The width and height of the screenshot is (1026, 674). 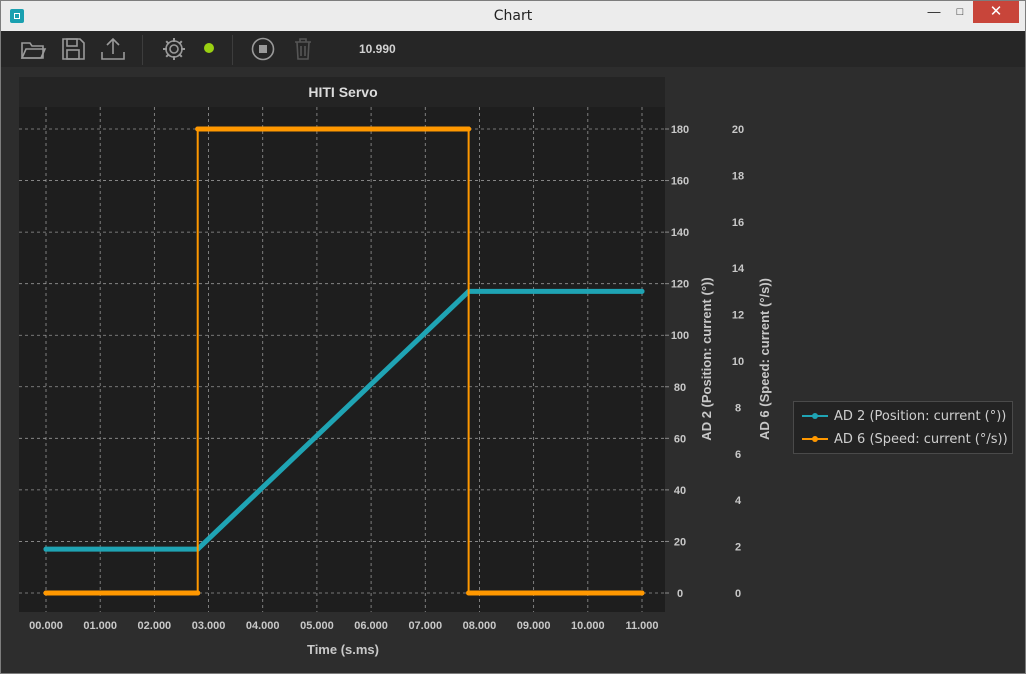 I want to click on y-right-axis-ticks: 0 2 4 6 8 10 12 14 16 18 20, so click(x=738, y=362).